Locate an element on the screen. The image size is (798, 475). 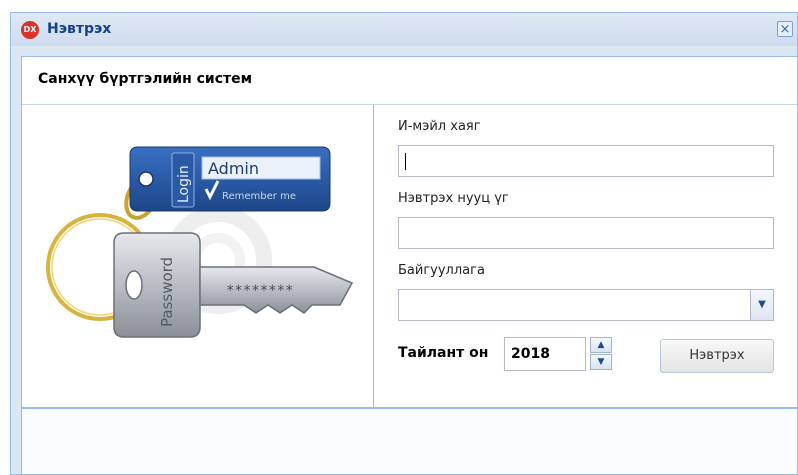
password-label: Нэвтрэх нууц үг is located at coordinates (453, 198).